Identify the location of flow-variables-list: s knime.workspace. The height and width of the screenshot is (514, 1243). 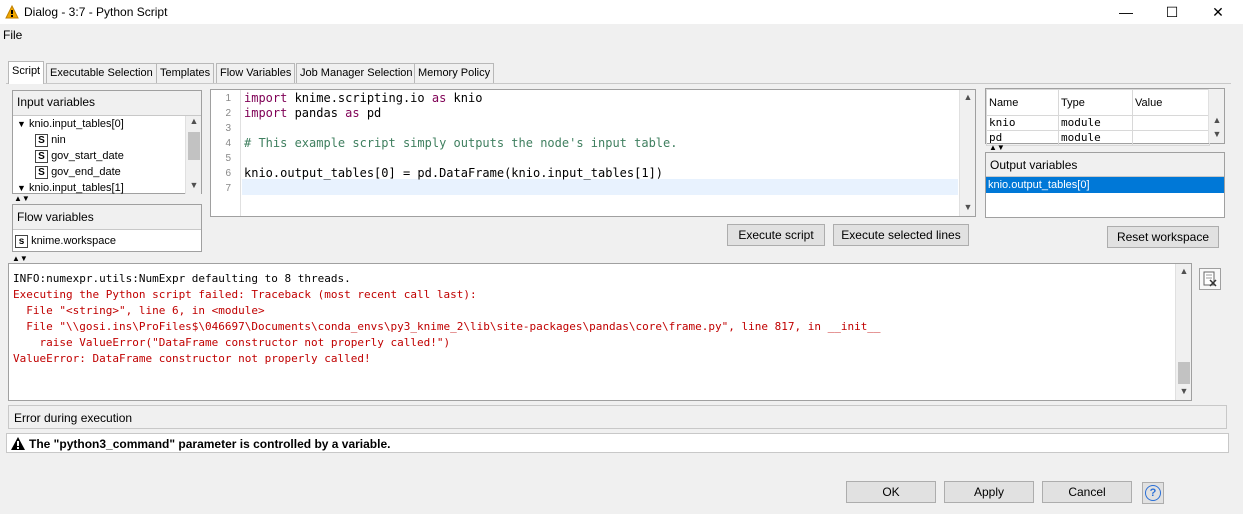
(107, 240).